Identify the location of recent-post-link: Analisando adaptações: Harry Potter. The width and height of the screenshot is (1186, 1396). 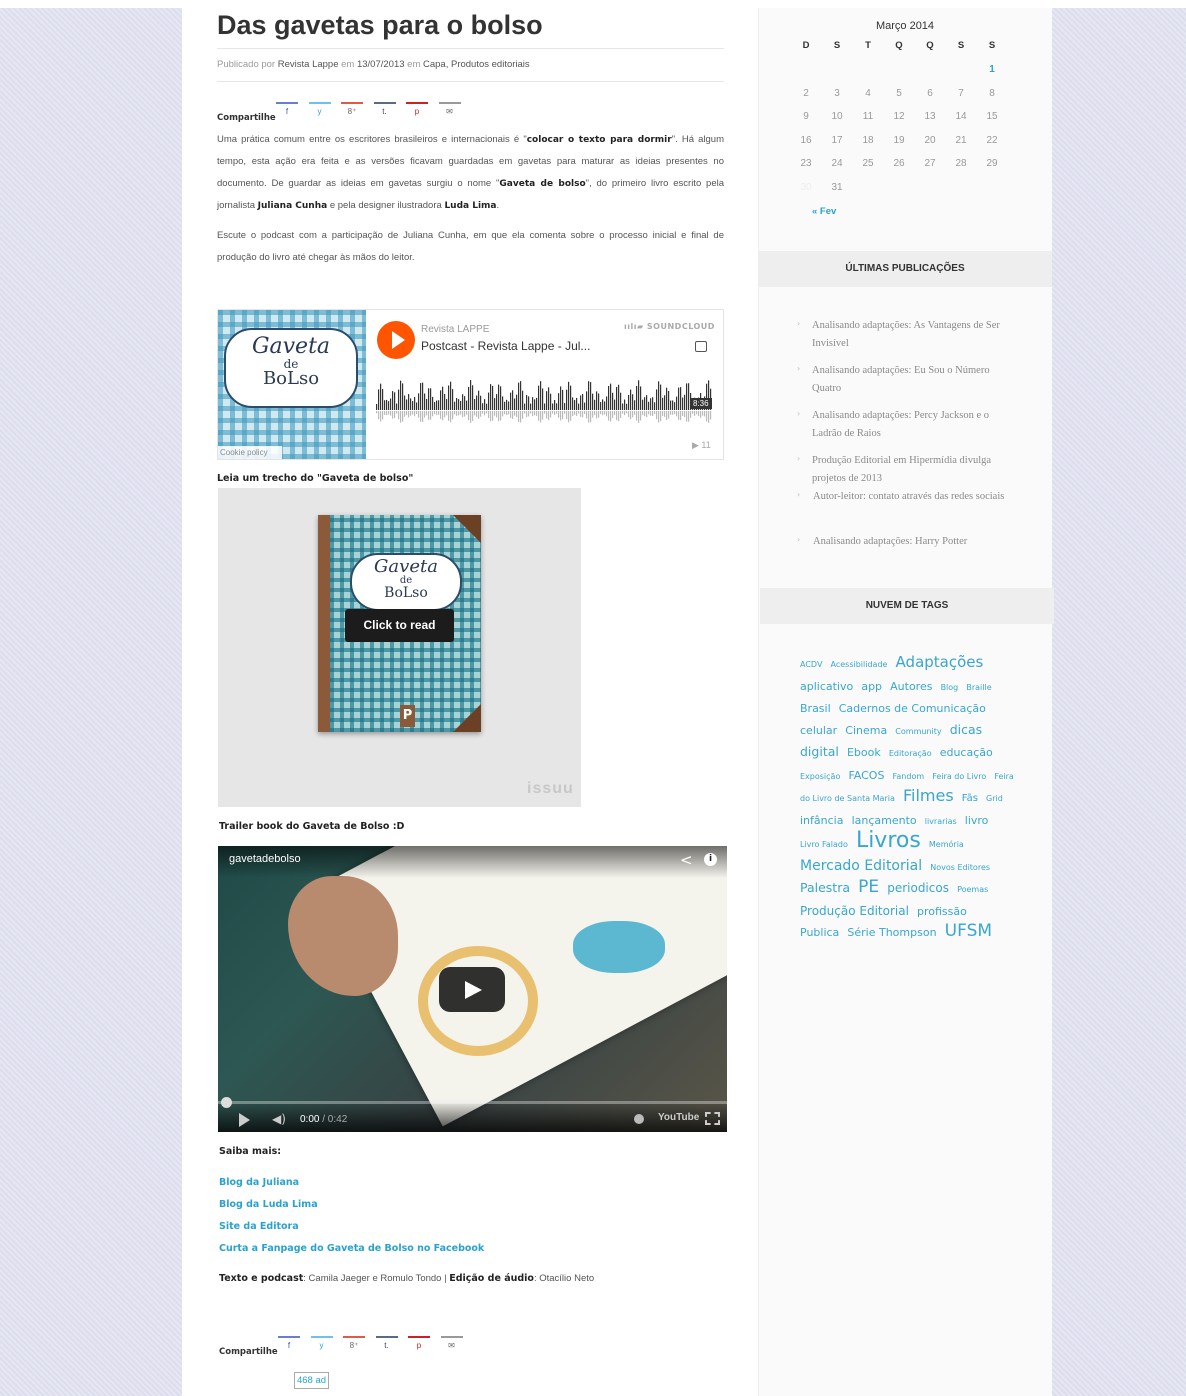
(913, 542).